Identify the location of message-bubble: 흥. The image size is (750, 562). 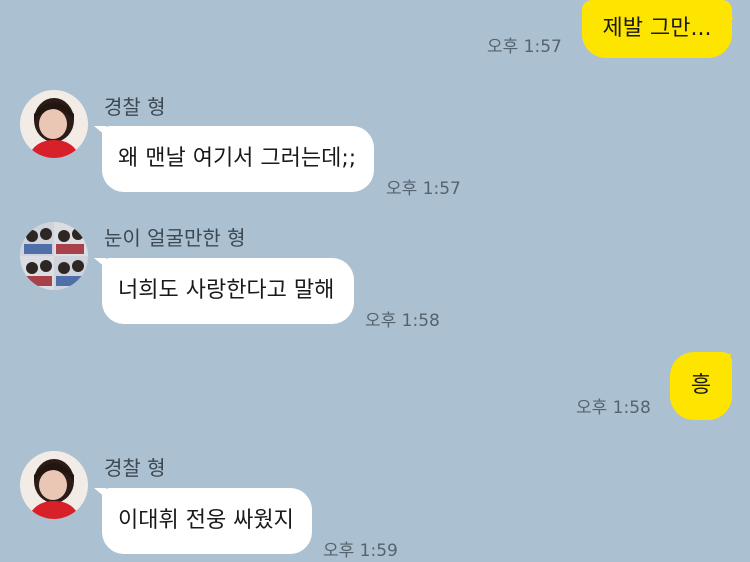
(701, 386).